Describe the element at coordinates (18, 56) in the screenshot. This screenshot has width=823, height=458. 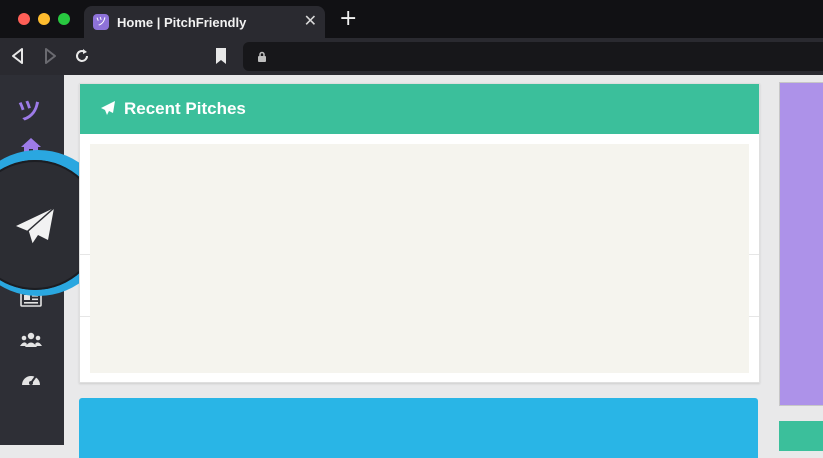
I see `back-icon` at that location.